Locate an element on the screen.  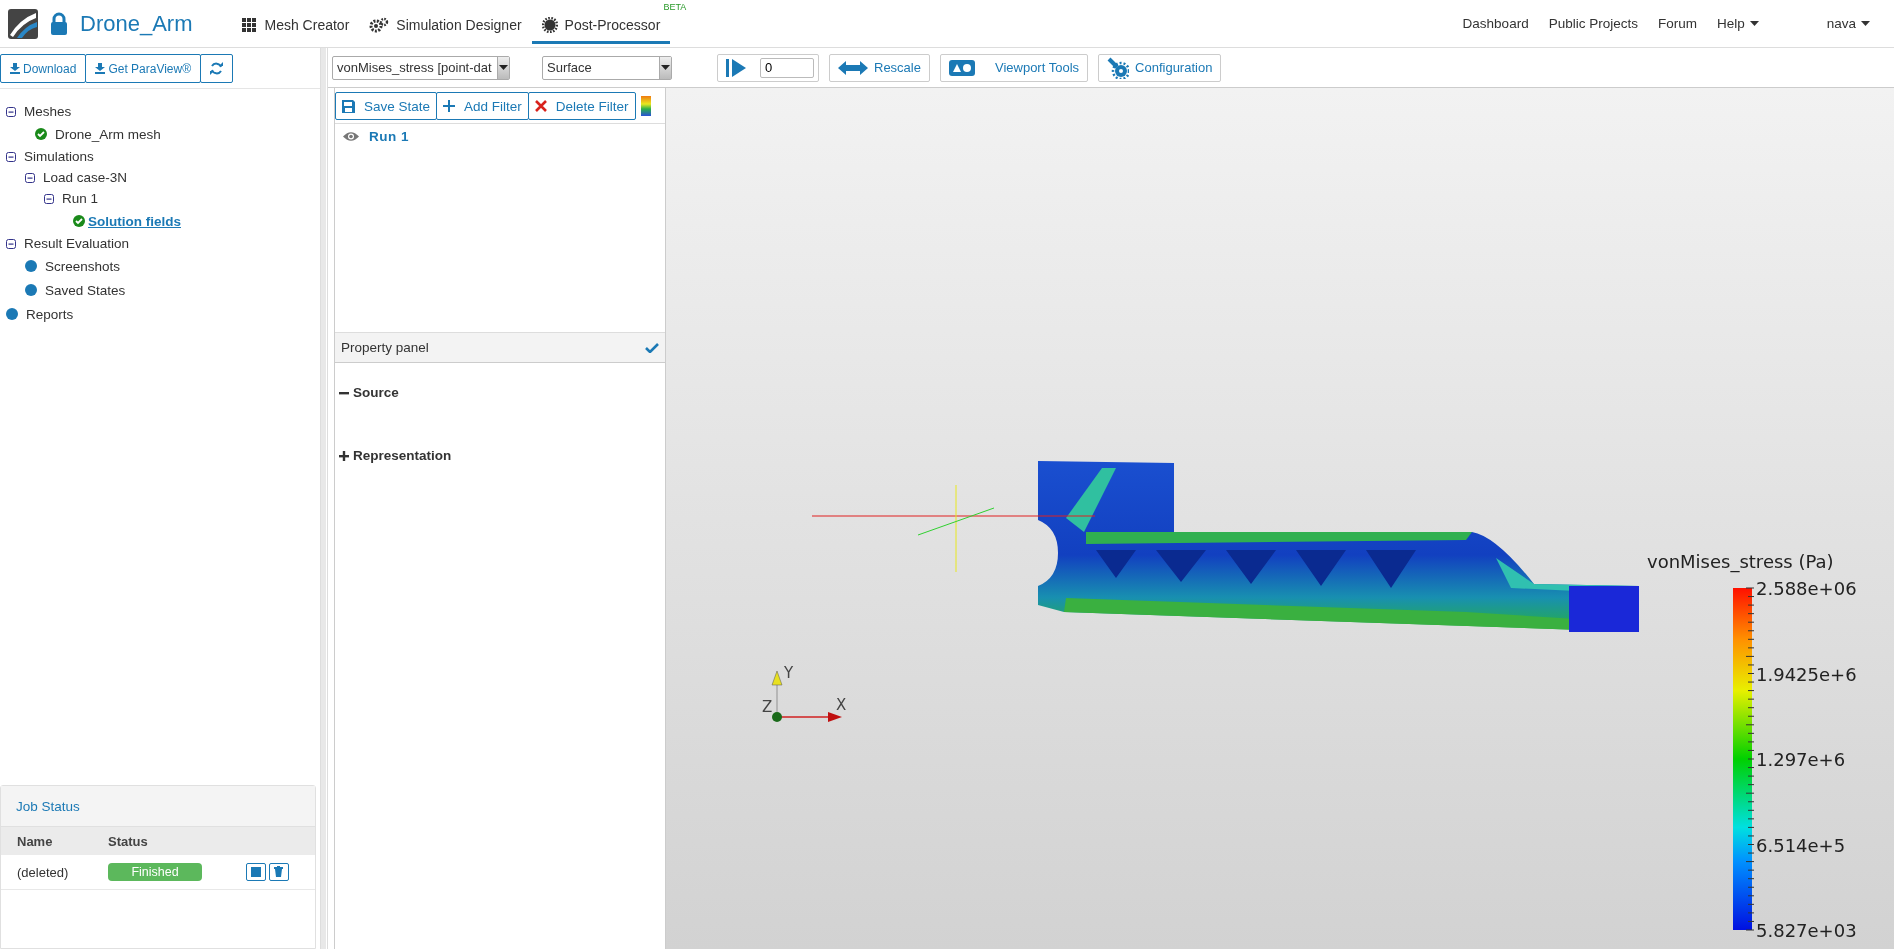
delete-filter-button: Delete Filter is located at coordinates (581, 106).